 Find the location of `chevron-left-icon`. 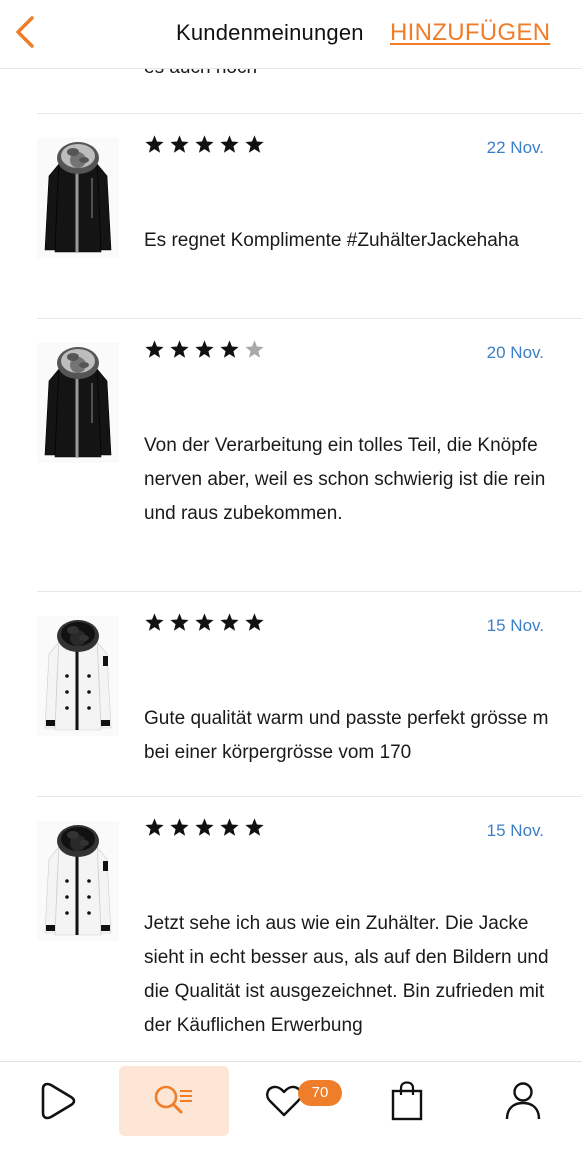

chevron-left-icon is located at coordinates (25, 32).